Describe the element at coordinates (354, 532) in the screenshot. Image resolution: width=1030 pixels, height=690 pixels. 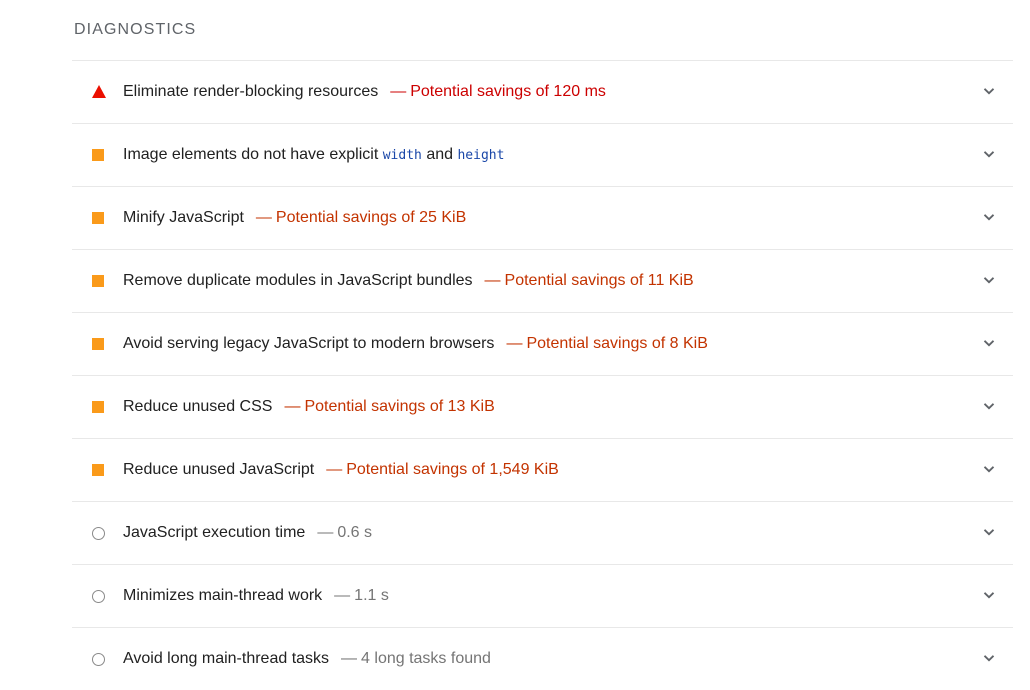
I see `audit-value: 0.6 s` at that location.